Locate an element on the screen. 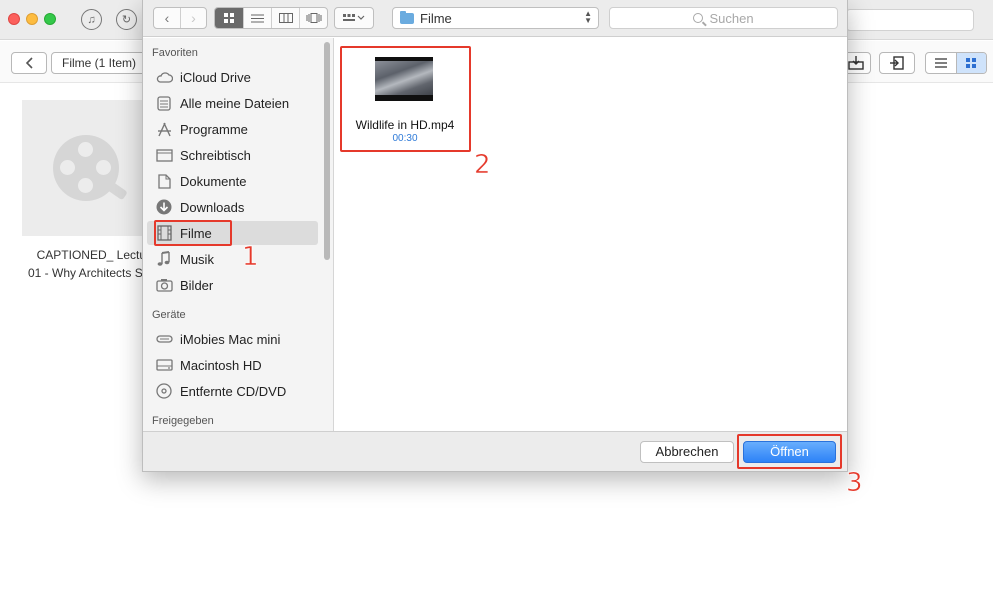  sidebar-item-macintosh-hd: Macintosh HD is located at coordinates (239, 365).